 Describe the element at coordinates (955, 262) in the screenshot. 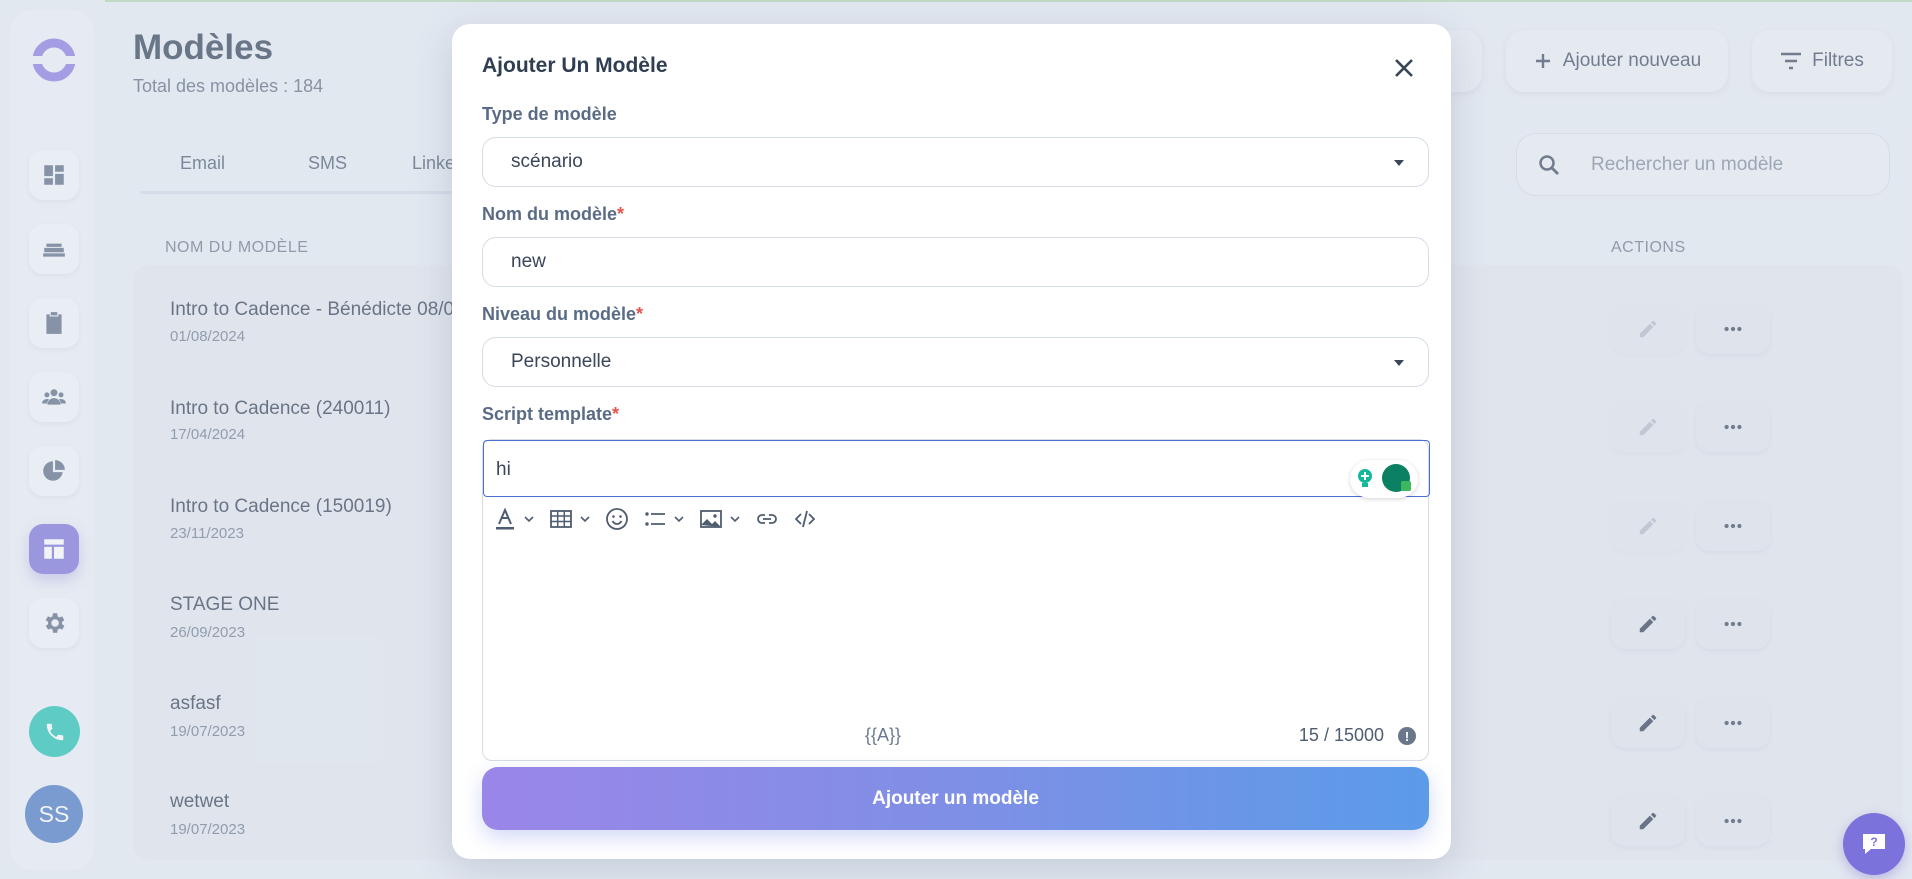

I see `name-input: new` at that location.